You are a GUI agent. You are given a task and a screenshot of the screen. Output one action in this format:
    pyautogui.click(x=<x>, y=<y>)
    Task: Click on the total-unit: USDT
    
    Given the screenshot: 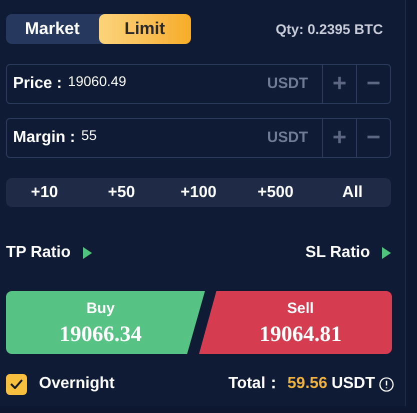 What is the action you would take?
    pyautogui.click(x=353, y=384)
    